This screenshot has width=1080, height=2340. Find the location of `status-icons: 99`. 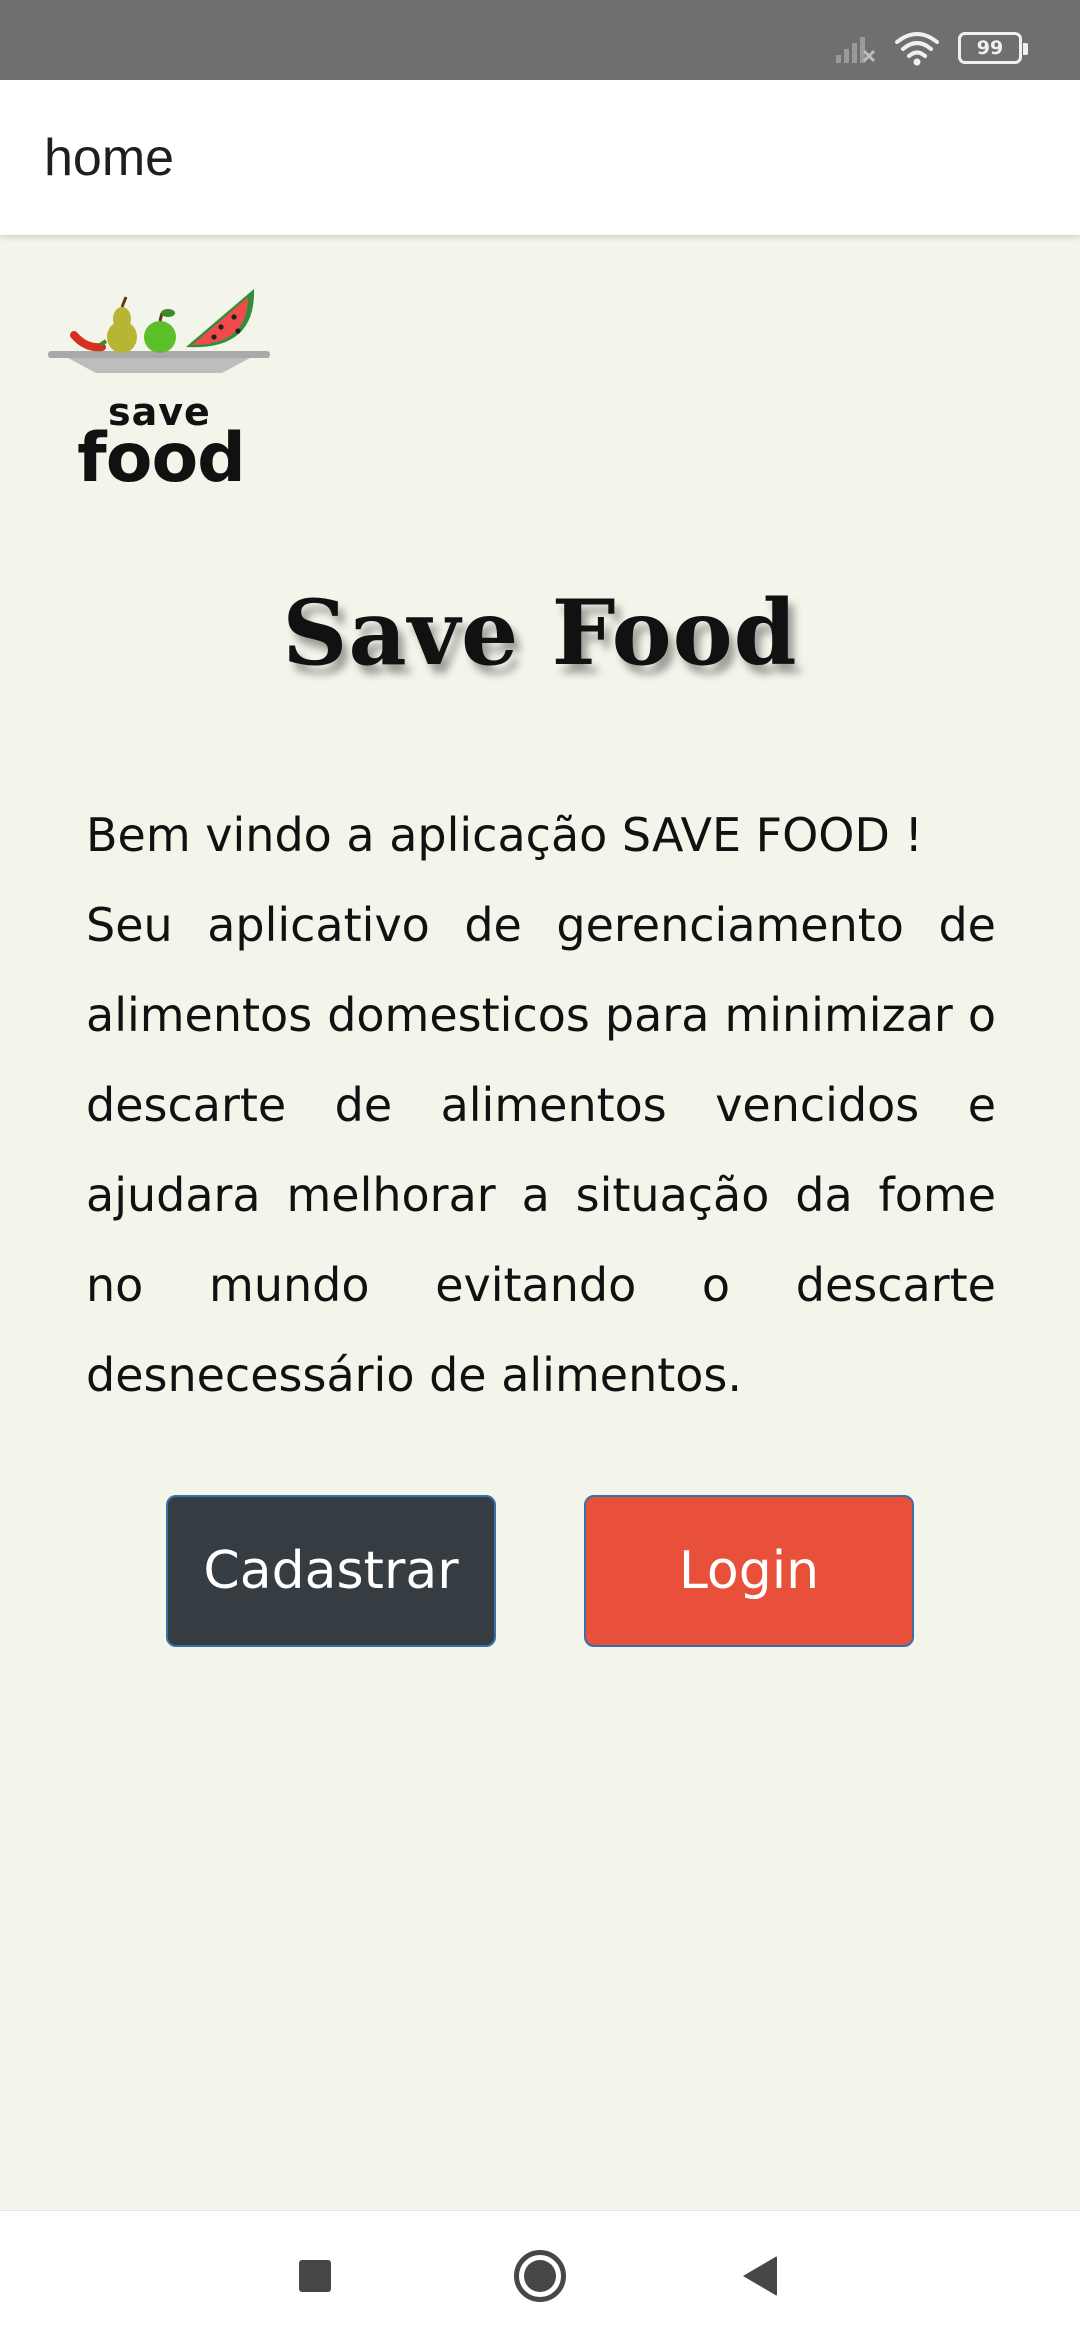

status-icons: 99 is located at coordinates (931, 48).